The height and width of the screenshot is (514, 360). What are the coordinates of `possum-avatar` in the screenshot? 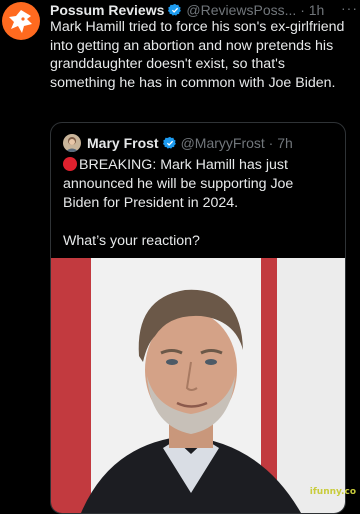 It's located at (21, 21).